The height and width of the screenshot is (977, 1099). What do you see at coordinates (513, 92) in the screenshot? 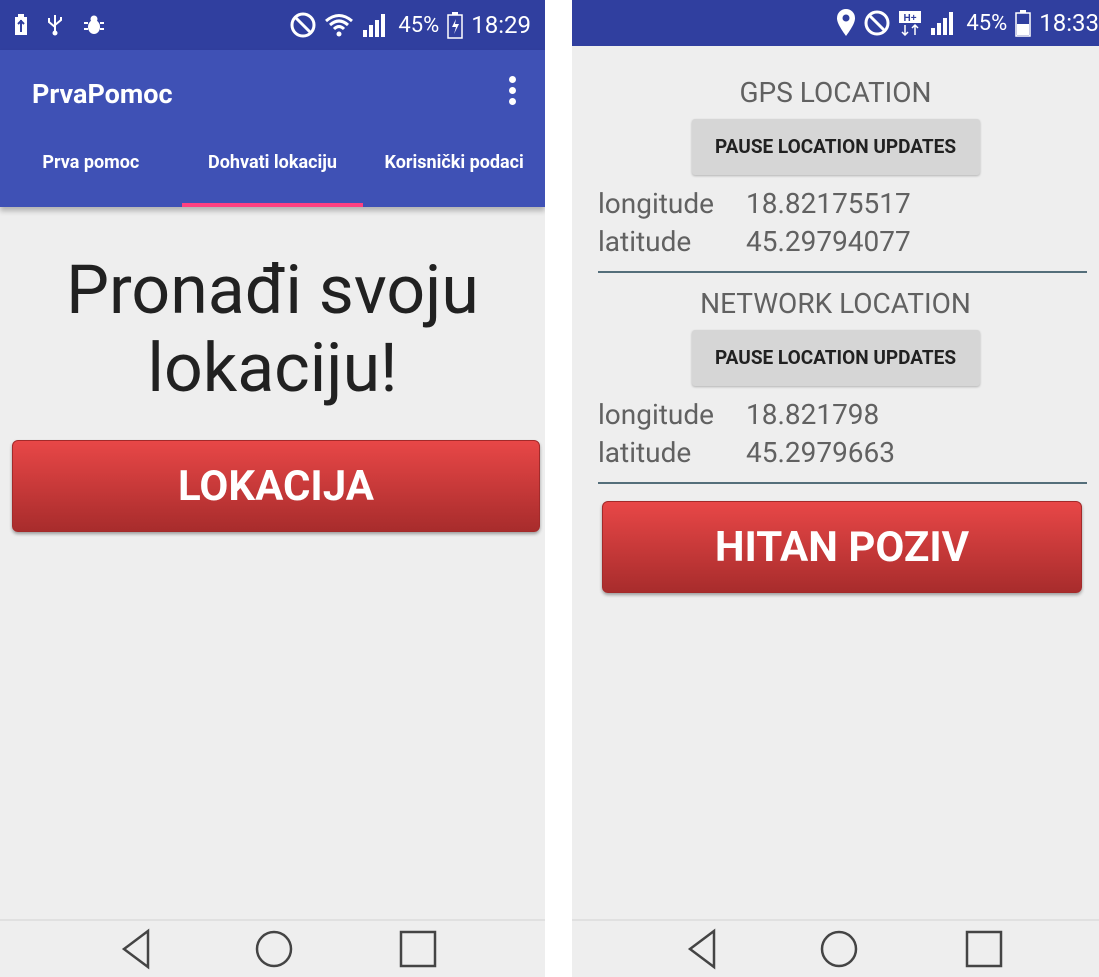
I see `overflow-menu-icon` at bounding box center [513, 92].